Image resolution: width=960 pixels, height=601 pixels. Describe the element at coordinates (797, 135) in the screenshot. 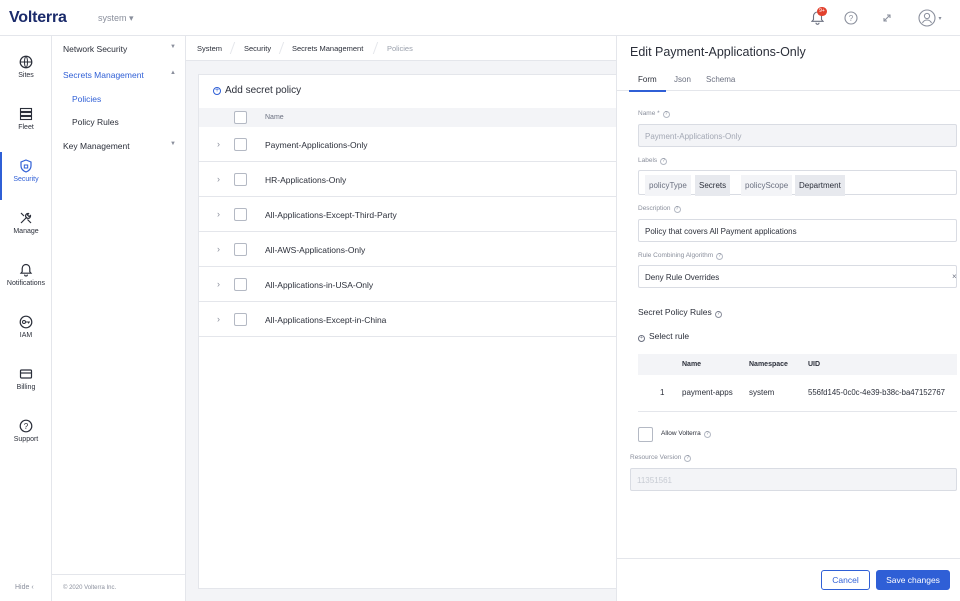

I see `name-field: Payment-Applications-Only` at that location.